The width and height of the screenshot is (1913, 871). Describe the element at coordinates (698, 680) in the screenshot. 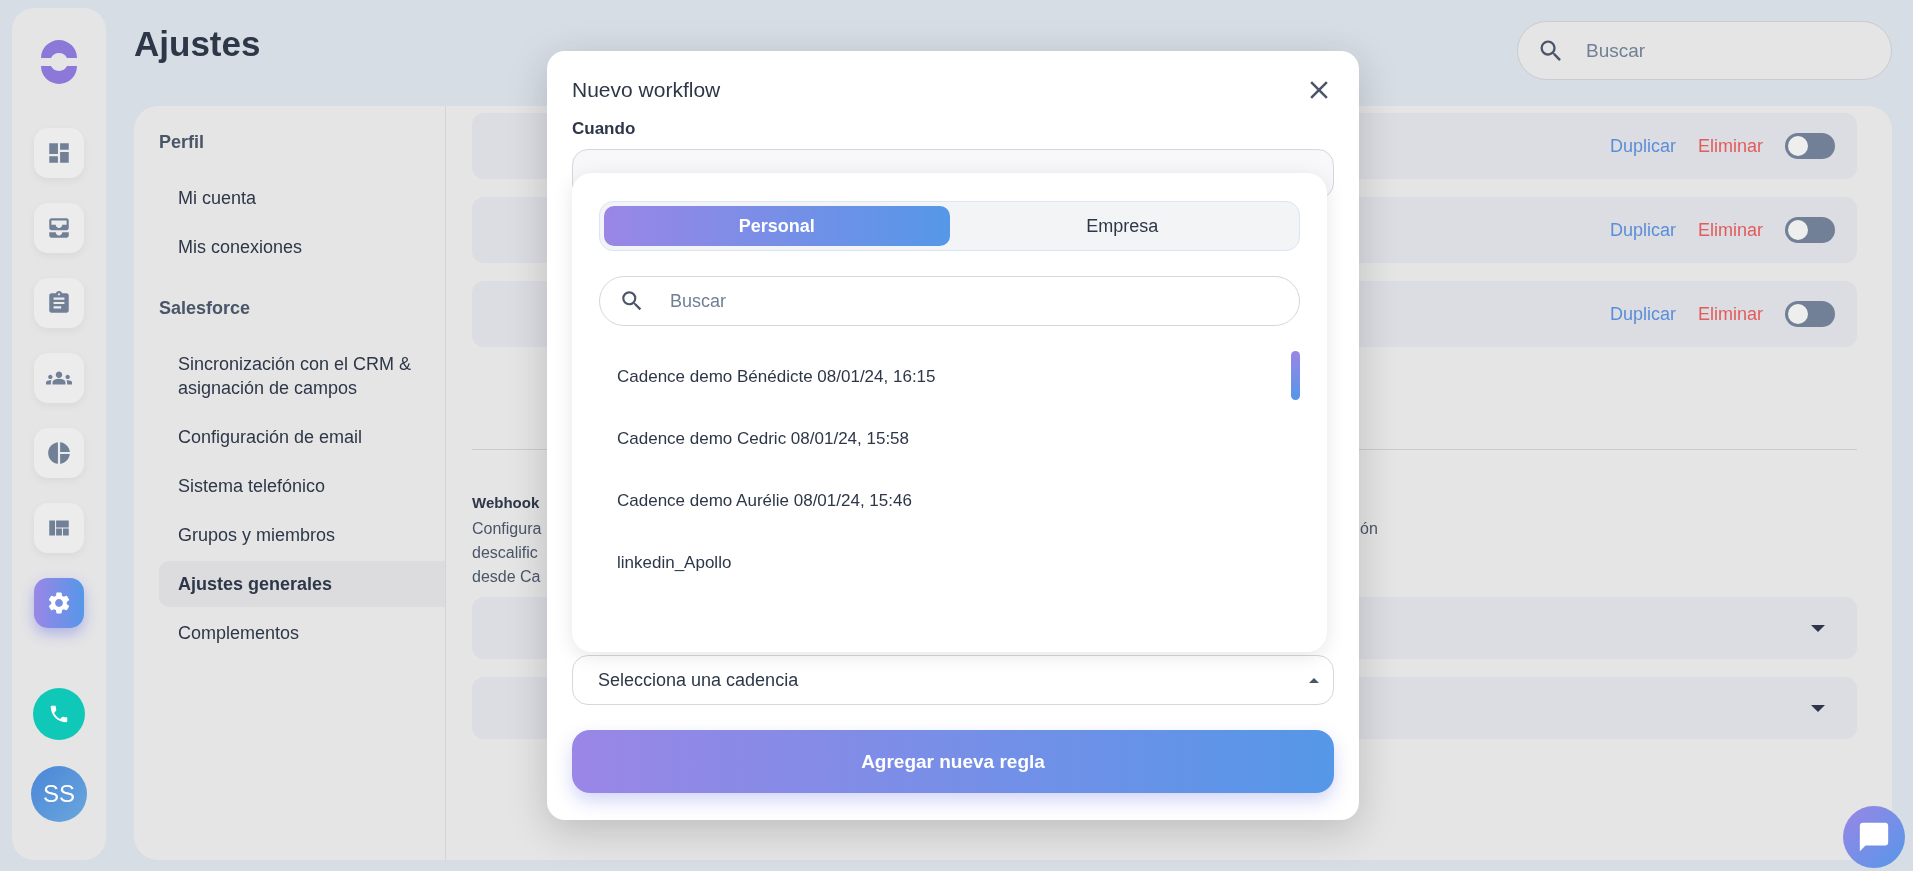

I see `select-placeholder: Selecciona una cadencia` at that location.